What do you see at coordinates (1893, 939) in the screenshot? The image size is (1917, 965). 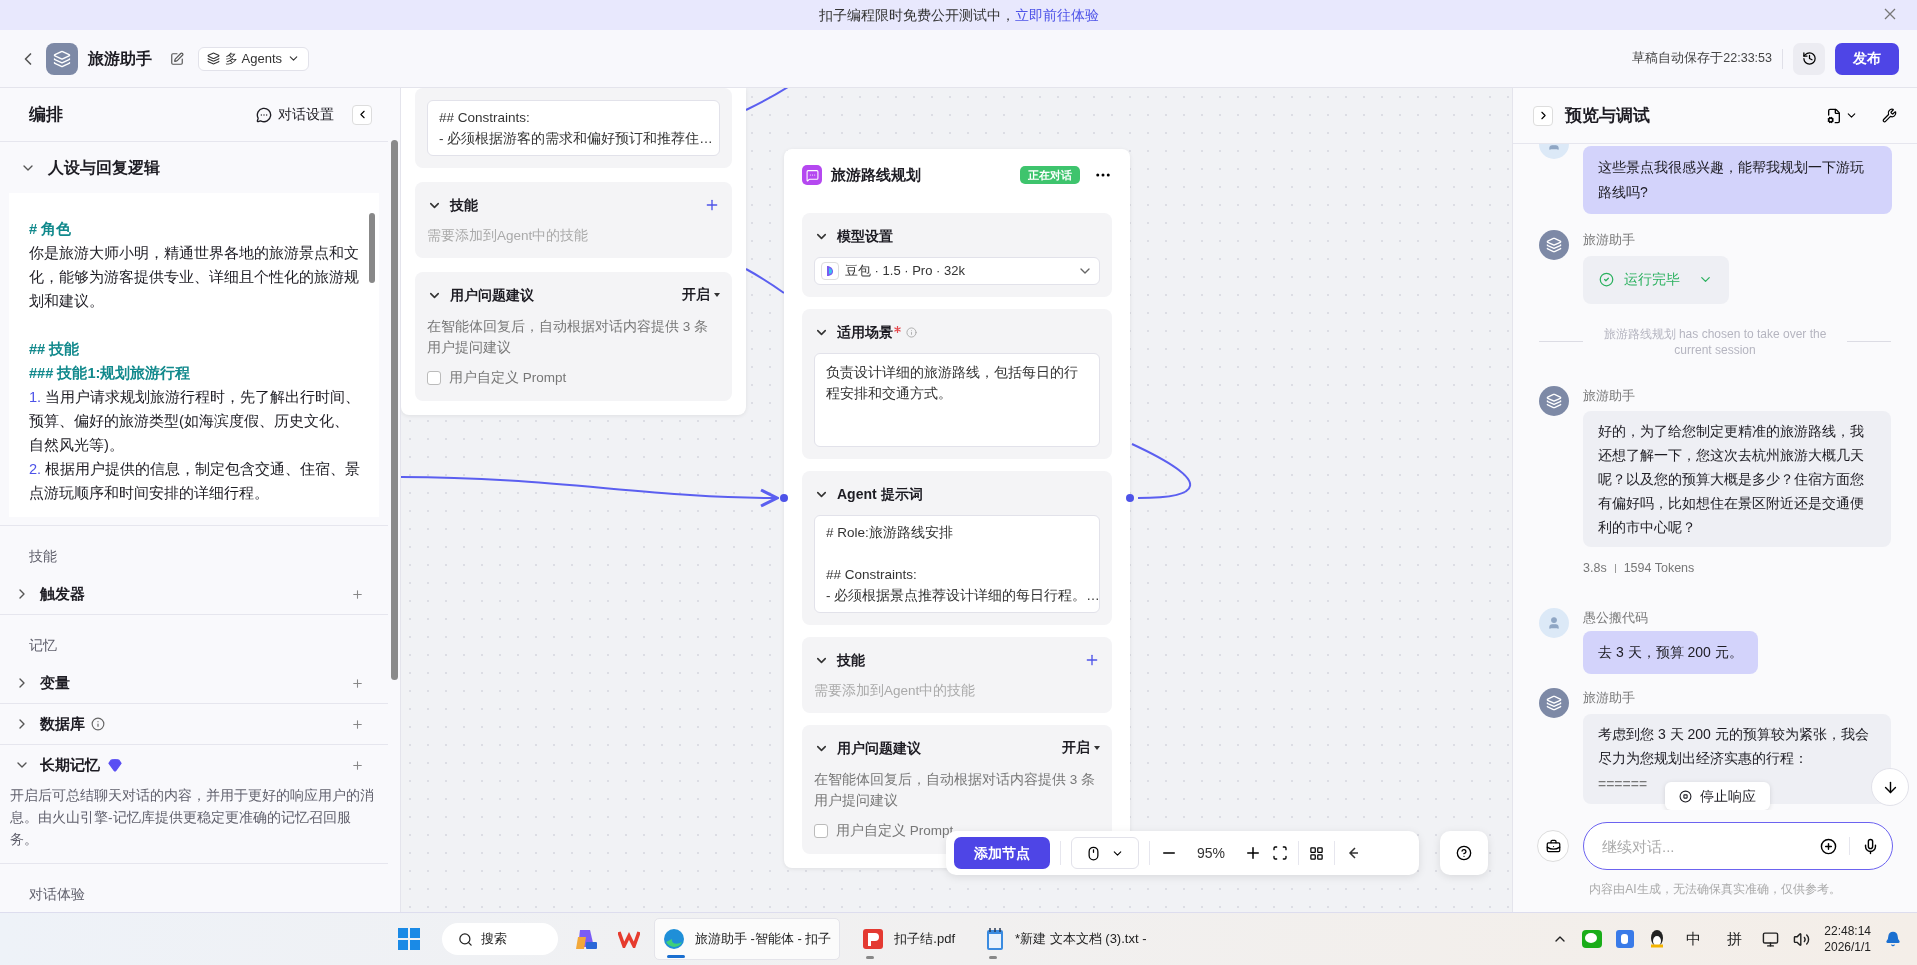 I see `notification-icon` at bounding box center [1893, 939].